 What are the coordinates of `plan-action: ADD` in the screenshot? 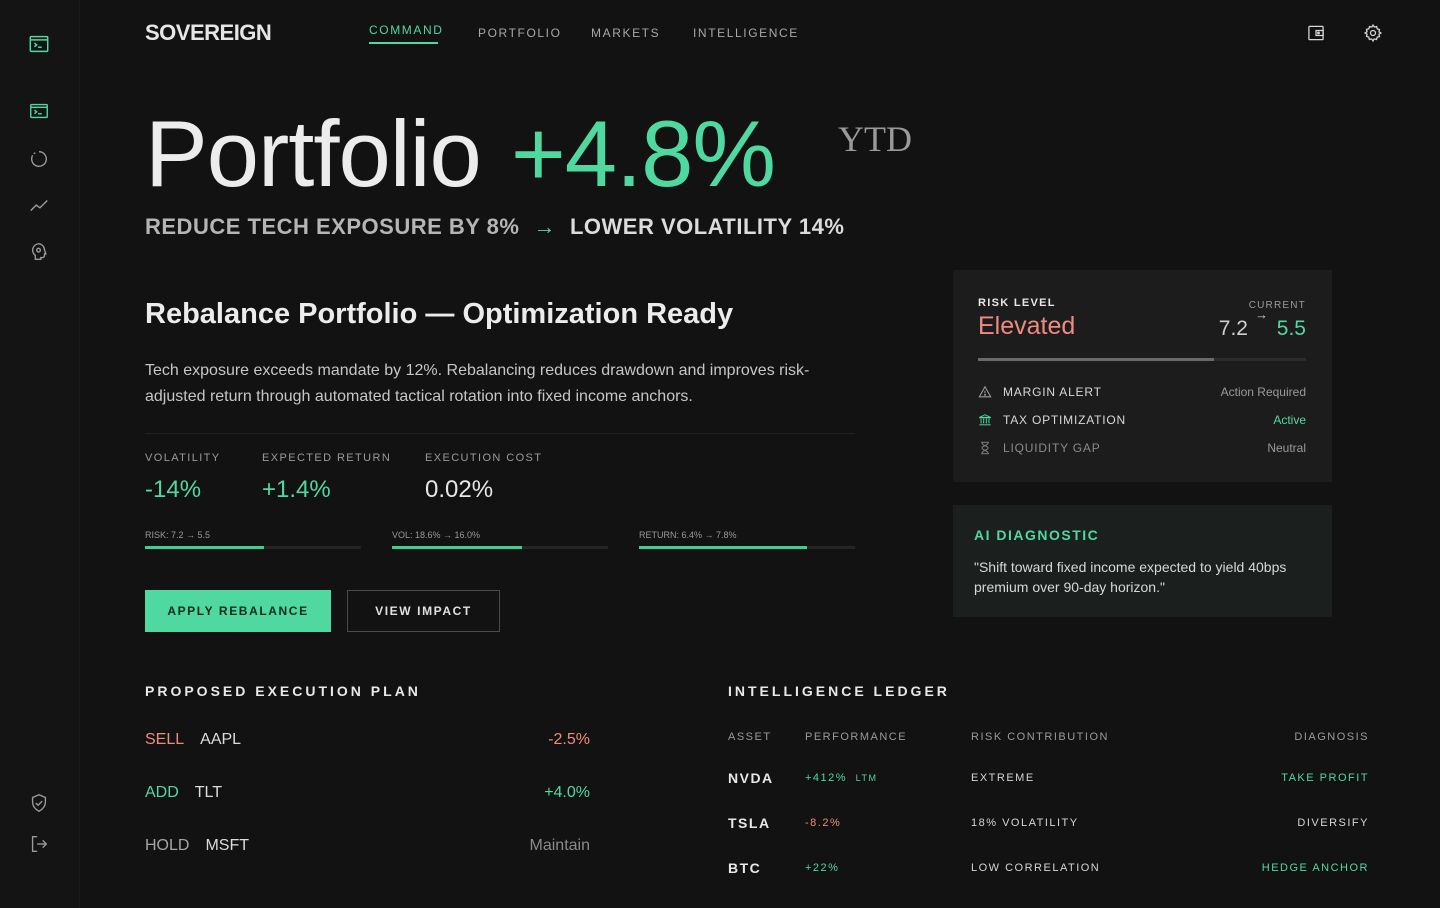 It's located at (162, 792).